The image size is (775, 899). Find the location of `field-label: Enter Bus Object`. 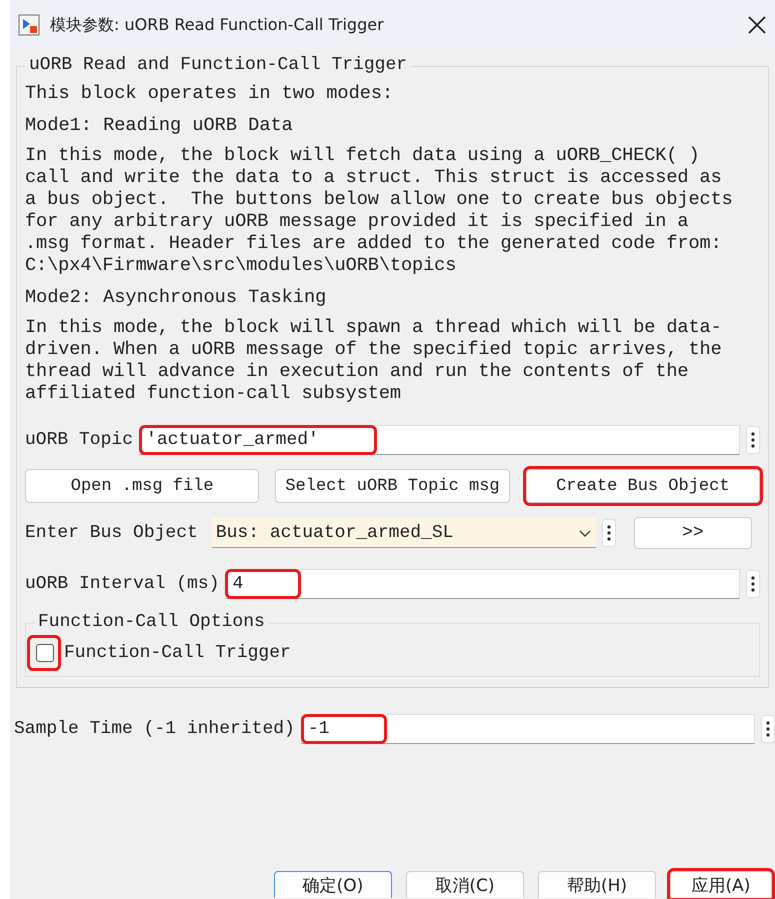

field-label: Enter Bus Object is located at coordinates (111, 533).